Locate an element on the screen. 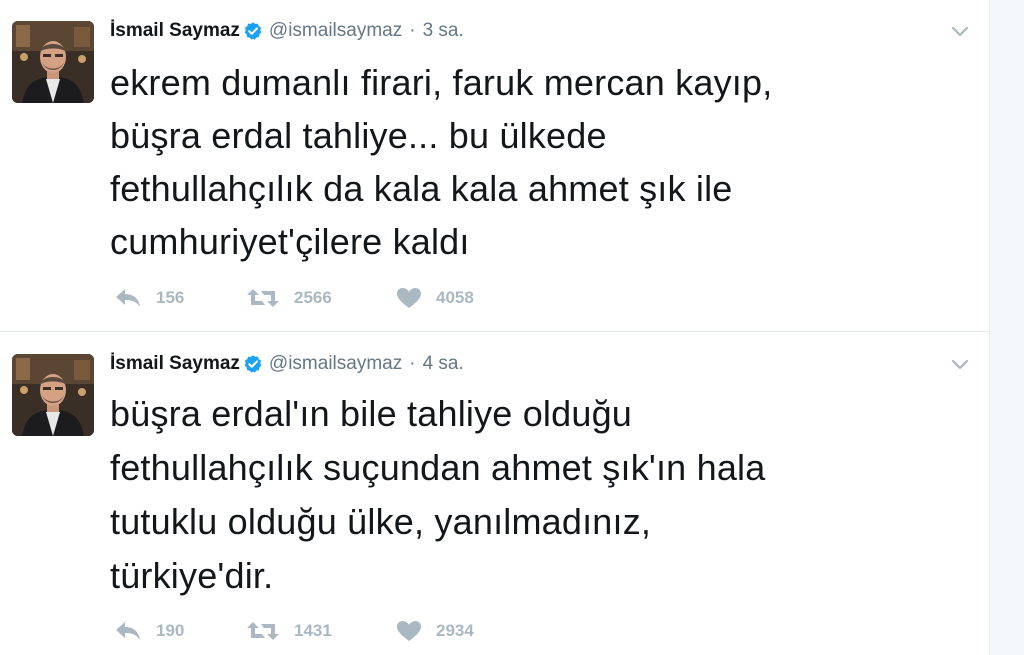  like-count: 4058 is located at coordinates (455, 297).